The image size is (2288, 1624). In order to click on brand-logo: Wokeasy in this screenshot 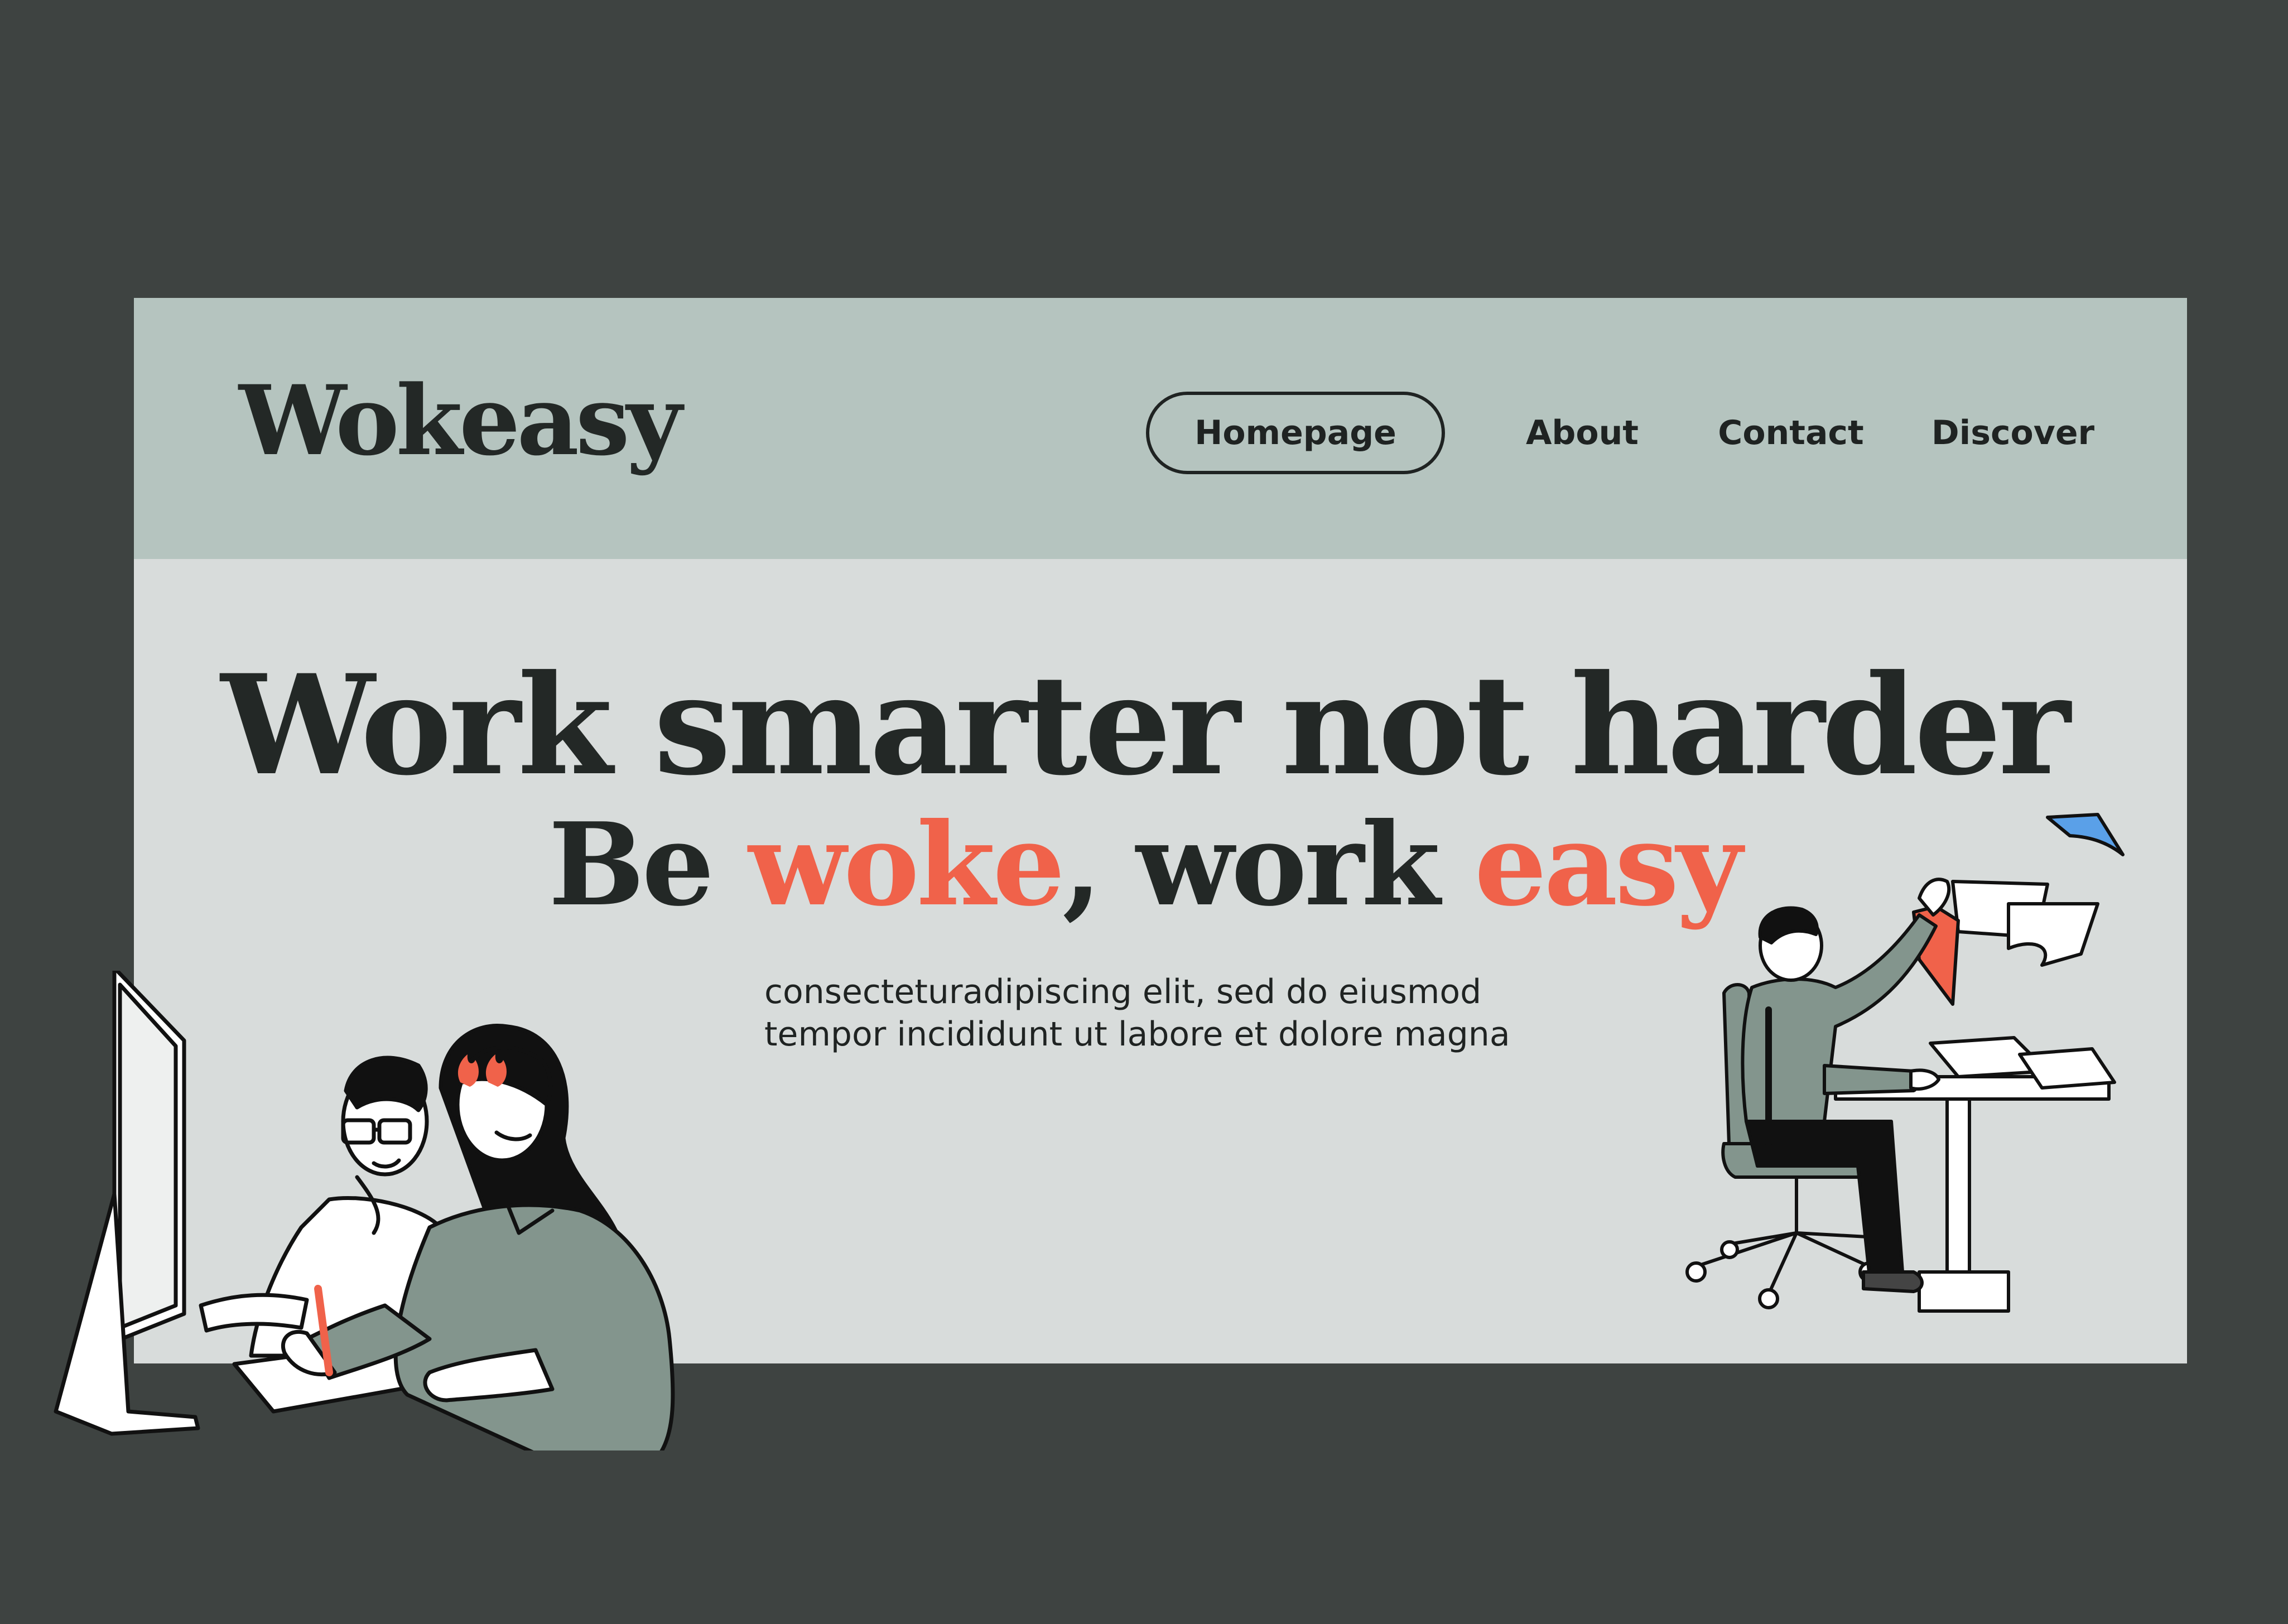, I will do `click(460, 421)`.